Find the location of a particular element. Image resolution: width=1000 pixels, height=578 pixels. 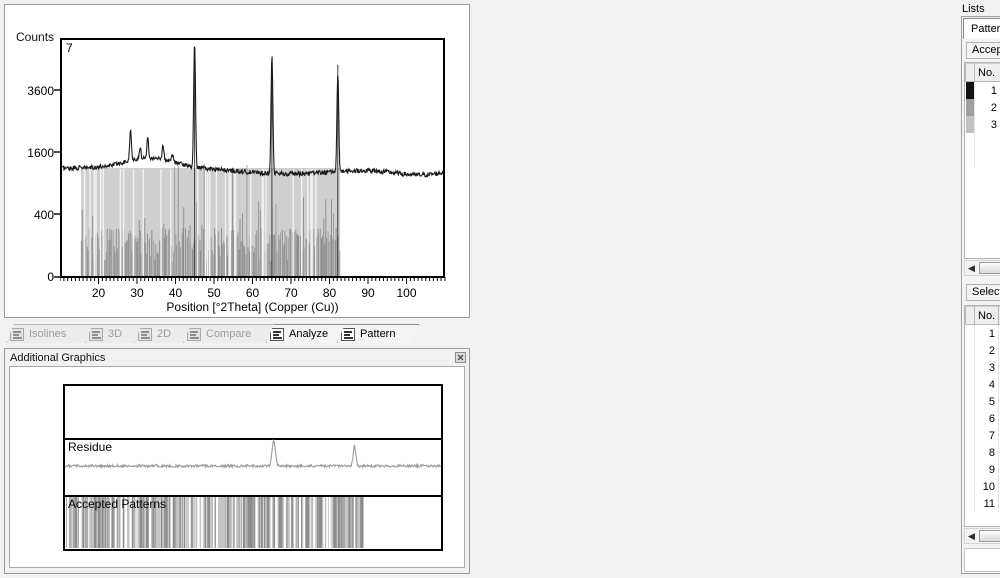

view-tab-compare: Compare is located at coordinates (229, 333).